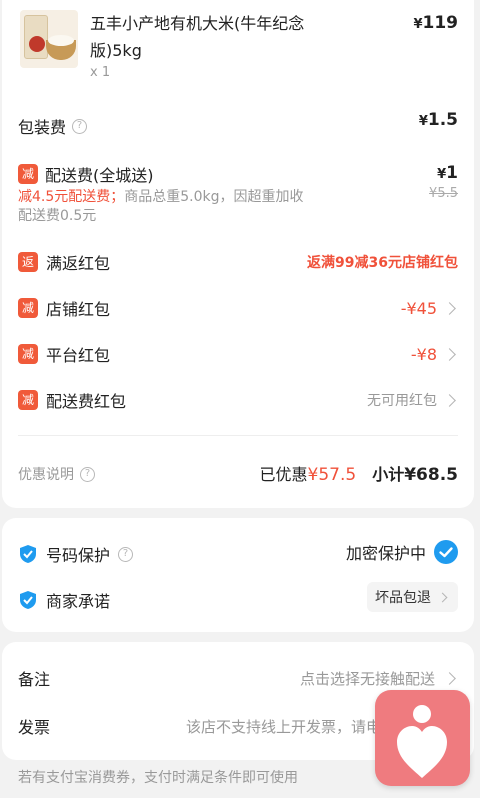 The height and width of the screenshot is (798, 480). I want to click on merchant-promise-tag-label: 坏品包退, so click(403, 598).